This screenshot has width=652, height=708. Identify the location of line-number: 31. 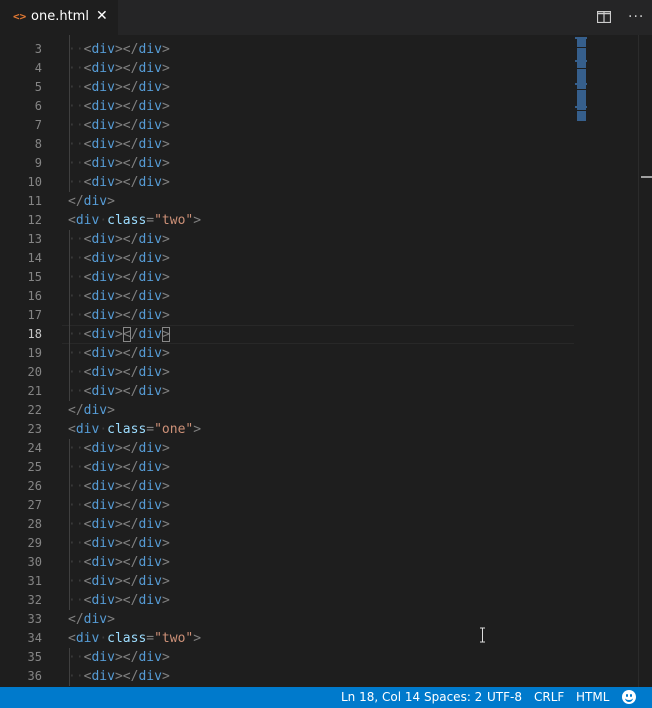
(34, 581).